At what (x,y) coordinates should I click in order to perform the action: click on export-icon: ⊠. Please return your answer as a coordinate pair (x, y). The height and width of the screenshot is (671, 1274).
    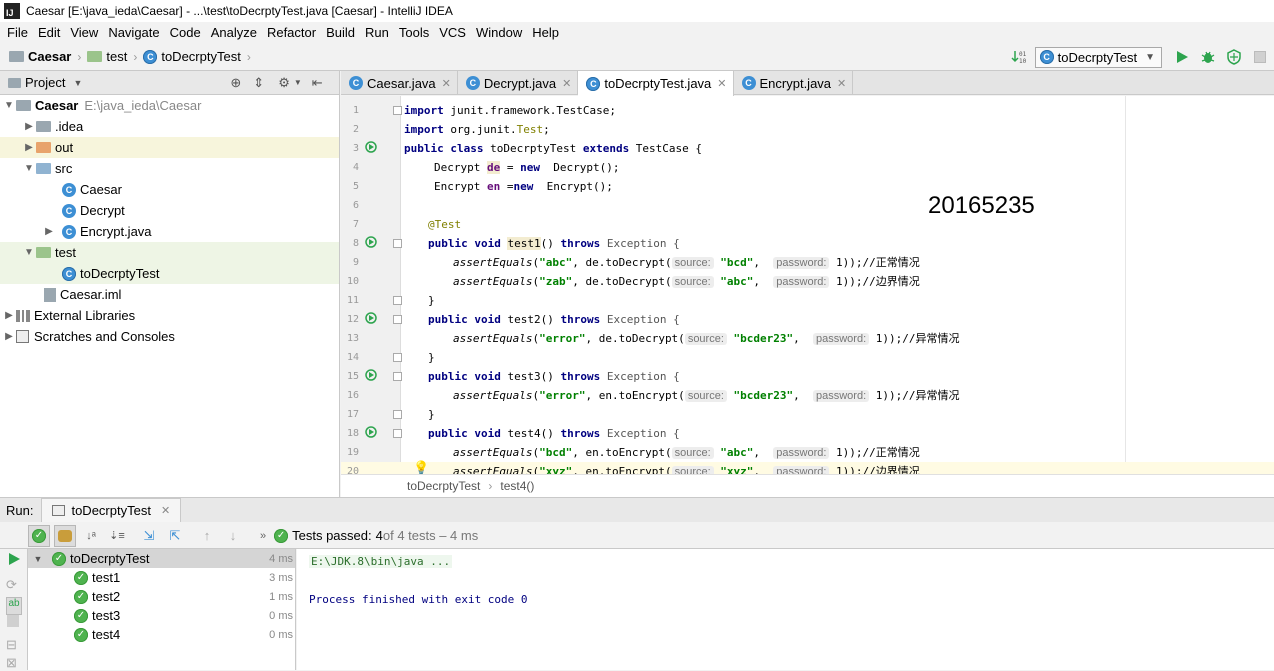
    Looking at the image, I should click on (11, 663).